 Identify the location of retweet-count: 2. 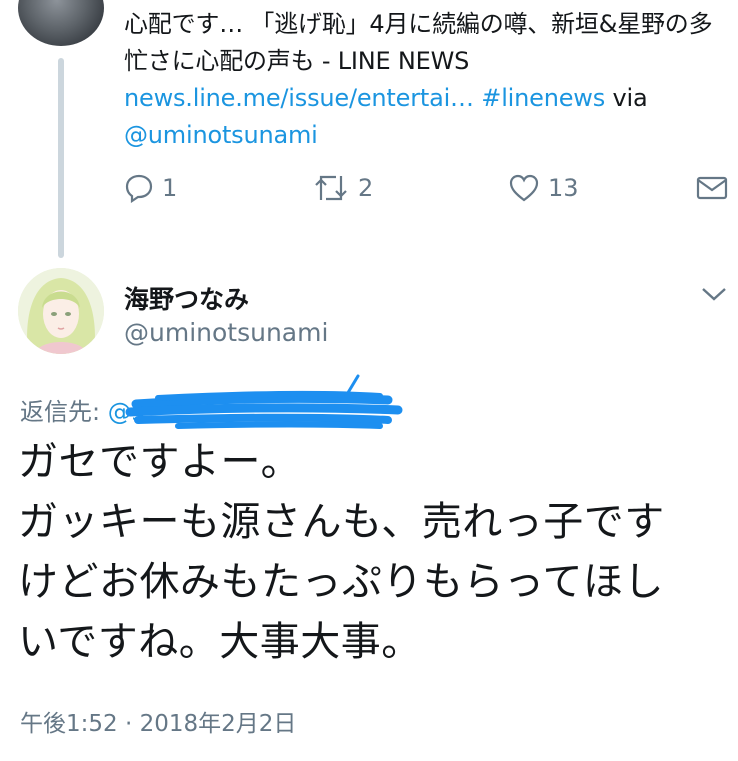
(366, 188).